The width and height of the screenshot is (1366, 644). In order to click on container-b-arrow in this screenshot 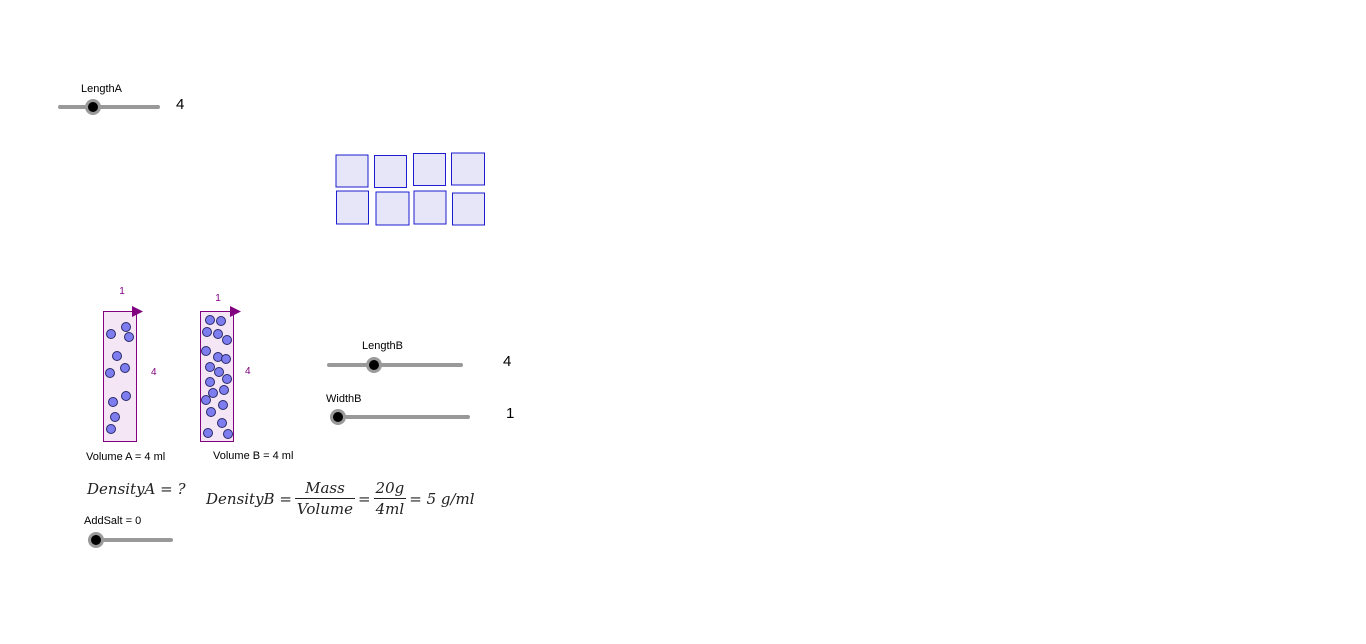, I will do `click(235, 311)`.